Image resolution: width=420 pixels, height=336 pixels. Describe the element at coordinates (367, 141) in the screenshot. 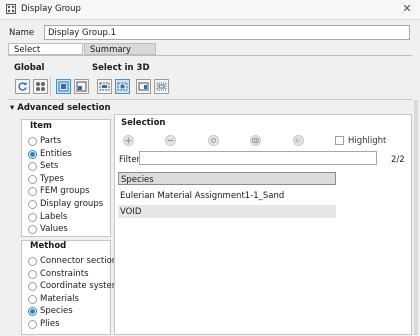

I see `highlight-label: Highlight` at that location.